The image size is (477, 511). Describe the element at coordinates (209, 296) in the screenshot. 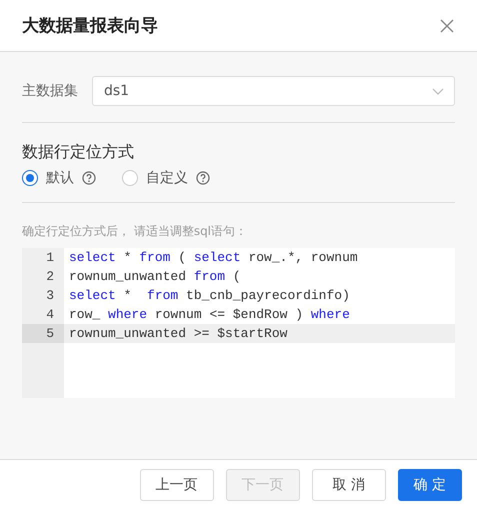

I see `code-line: select * from tb_cnb_payrecordinfo)` at that location.